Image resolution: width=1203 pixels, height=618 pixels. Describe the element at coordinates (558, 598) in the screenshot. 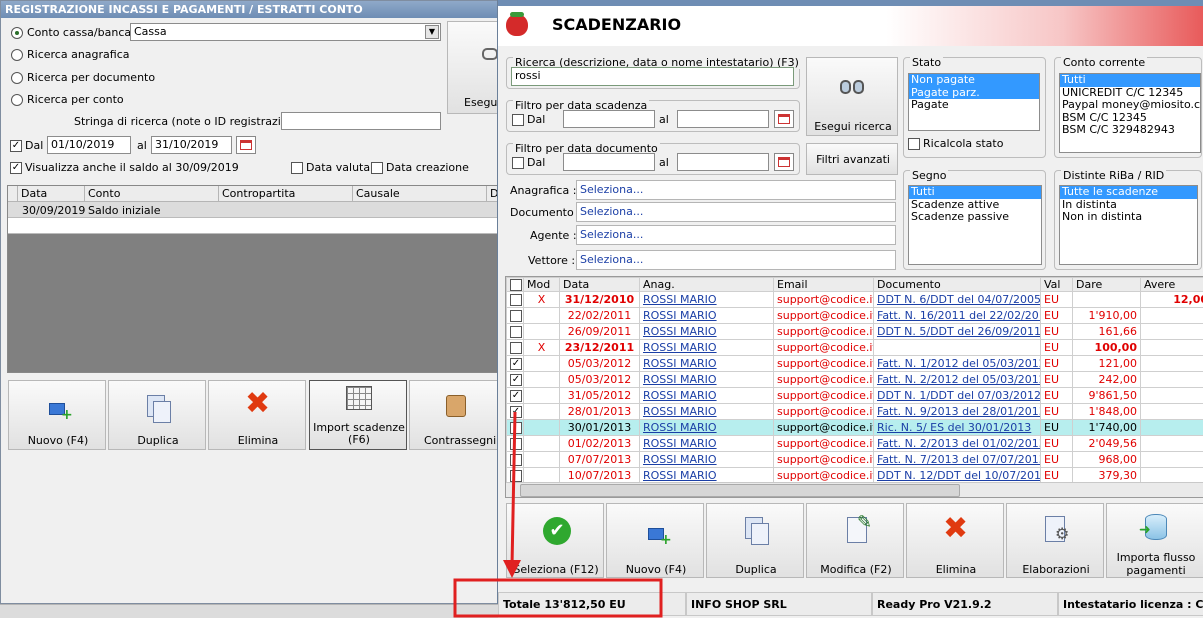

I see `annotation-highlight-box` at that location.